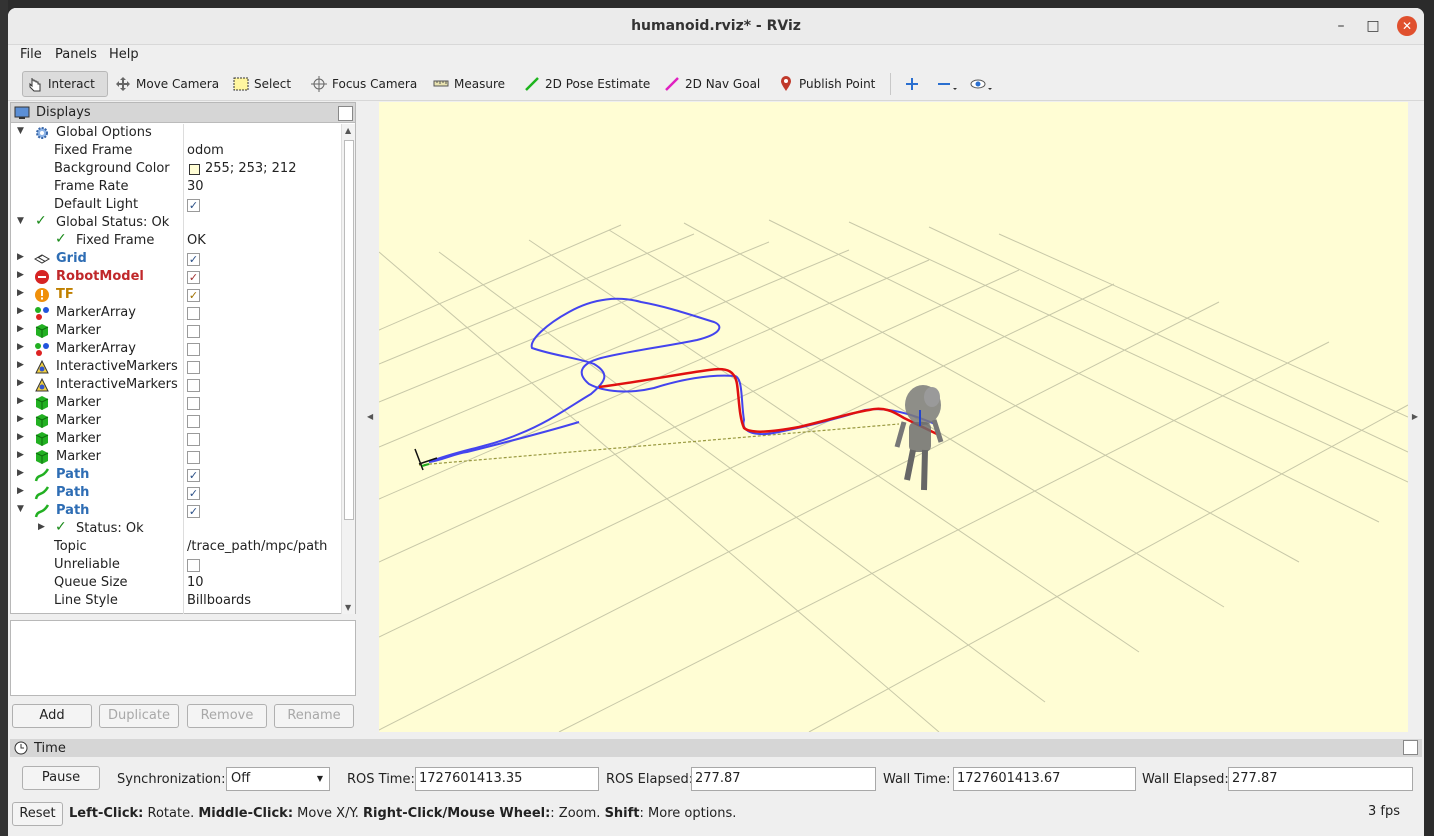 This screenshot has width=1434, height=836. What do you see at coordinates (947, 84) in the screenshot?
I see `remove-tool-button` at bounding box center [947, 84].